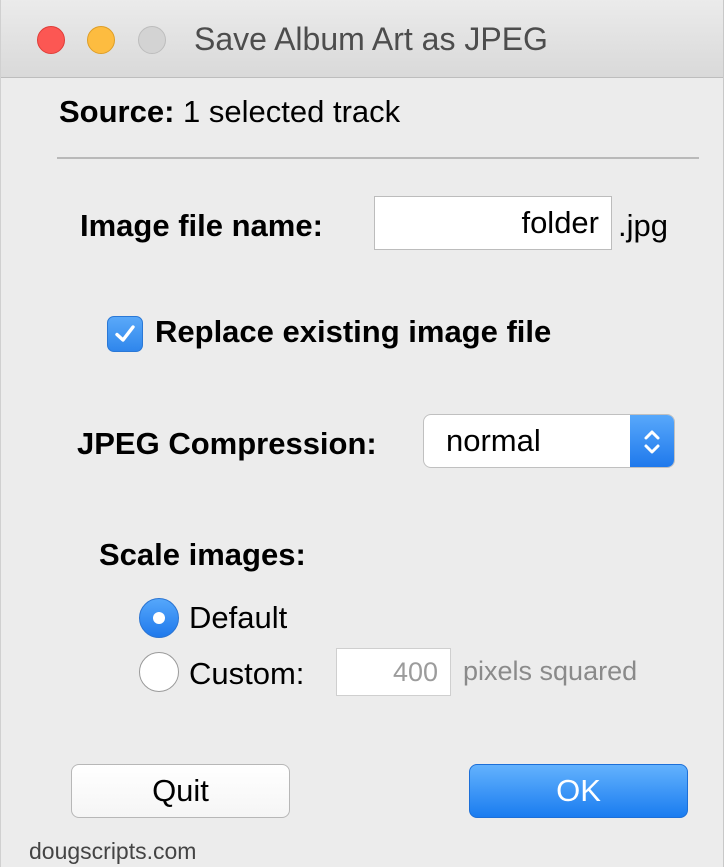 The height and width of the screenshot is (867, 728). I want to click on custom-size-input, so click(393, 672).